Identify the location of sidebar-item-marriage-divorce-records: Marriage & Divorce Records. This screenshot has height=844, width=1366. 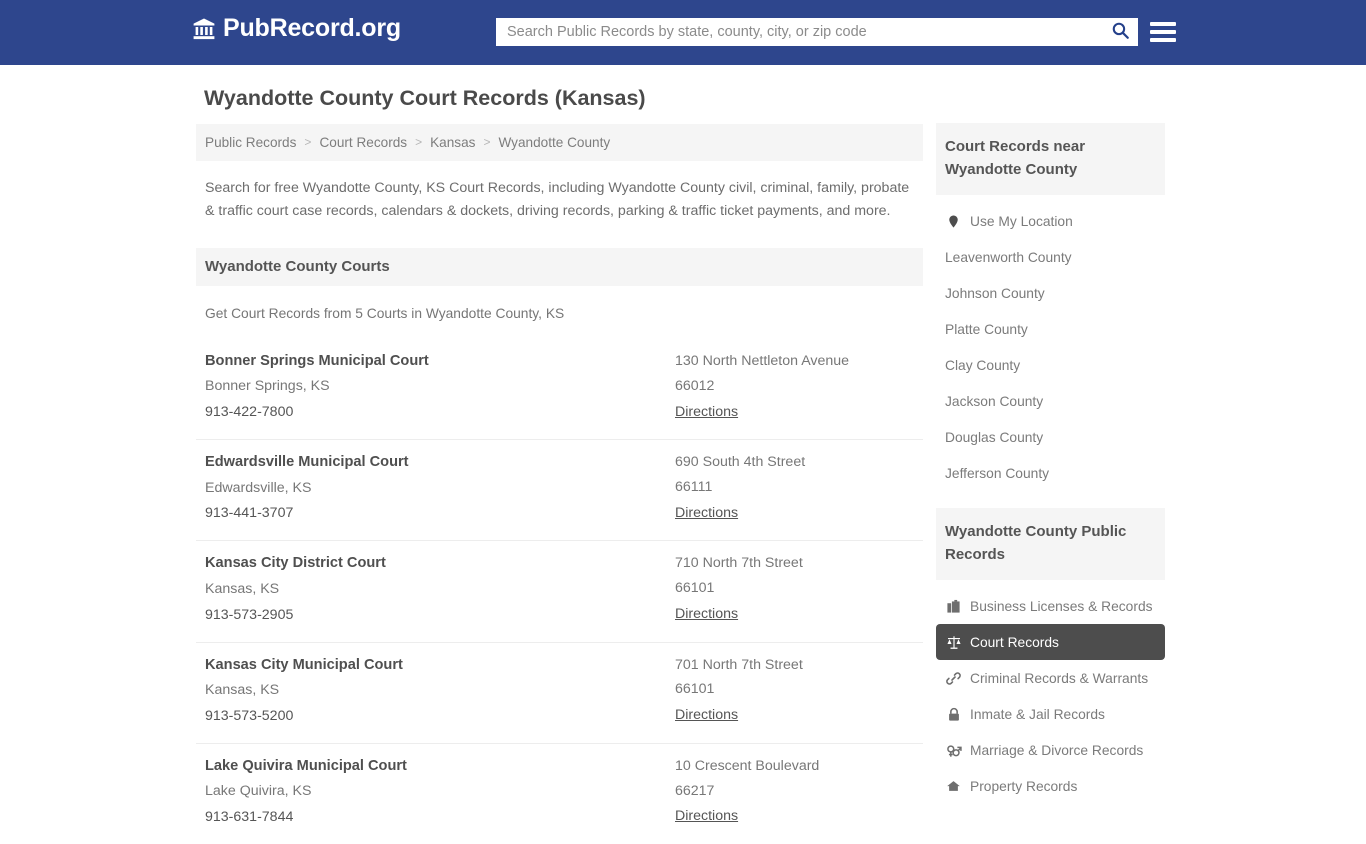
(1050, 750).